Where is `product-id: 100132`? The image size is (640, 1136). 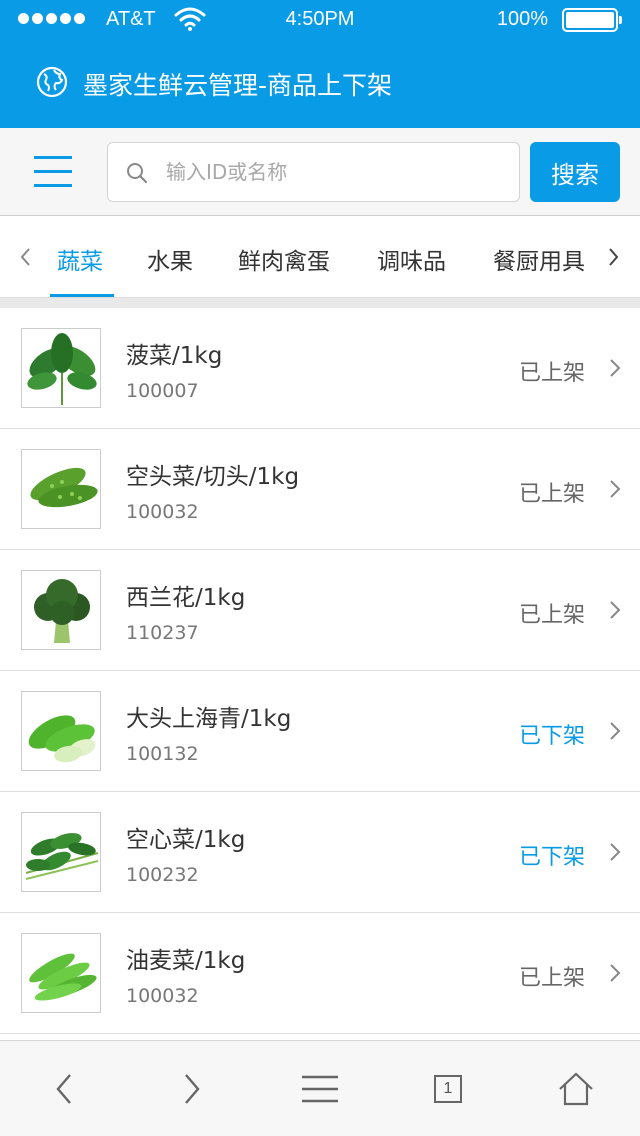
product-id: 100132 is located at coordinates (162, 754).